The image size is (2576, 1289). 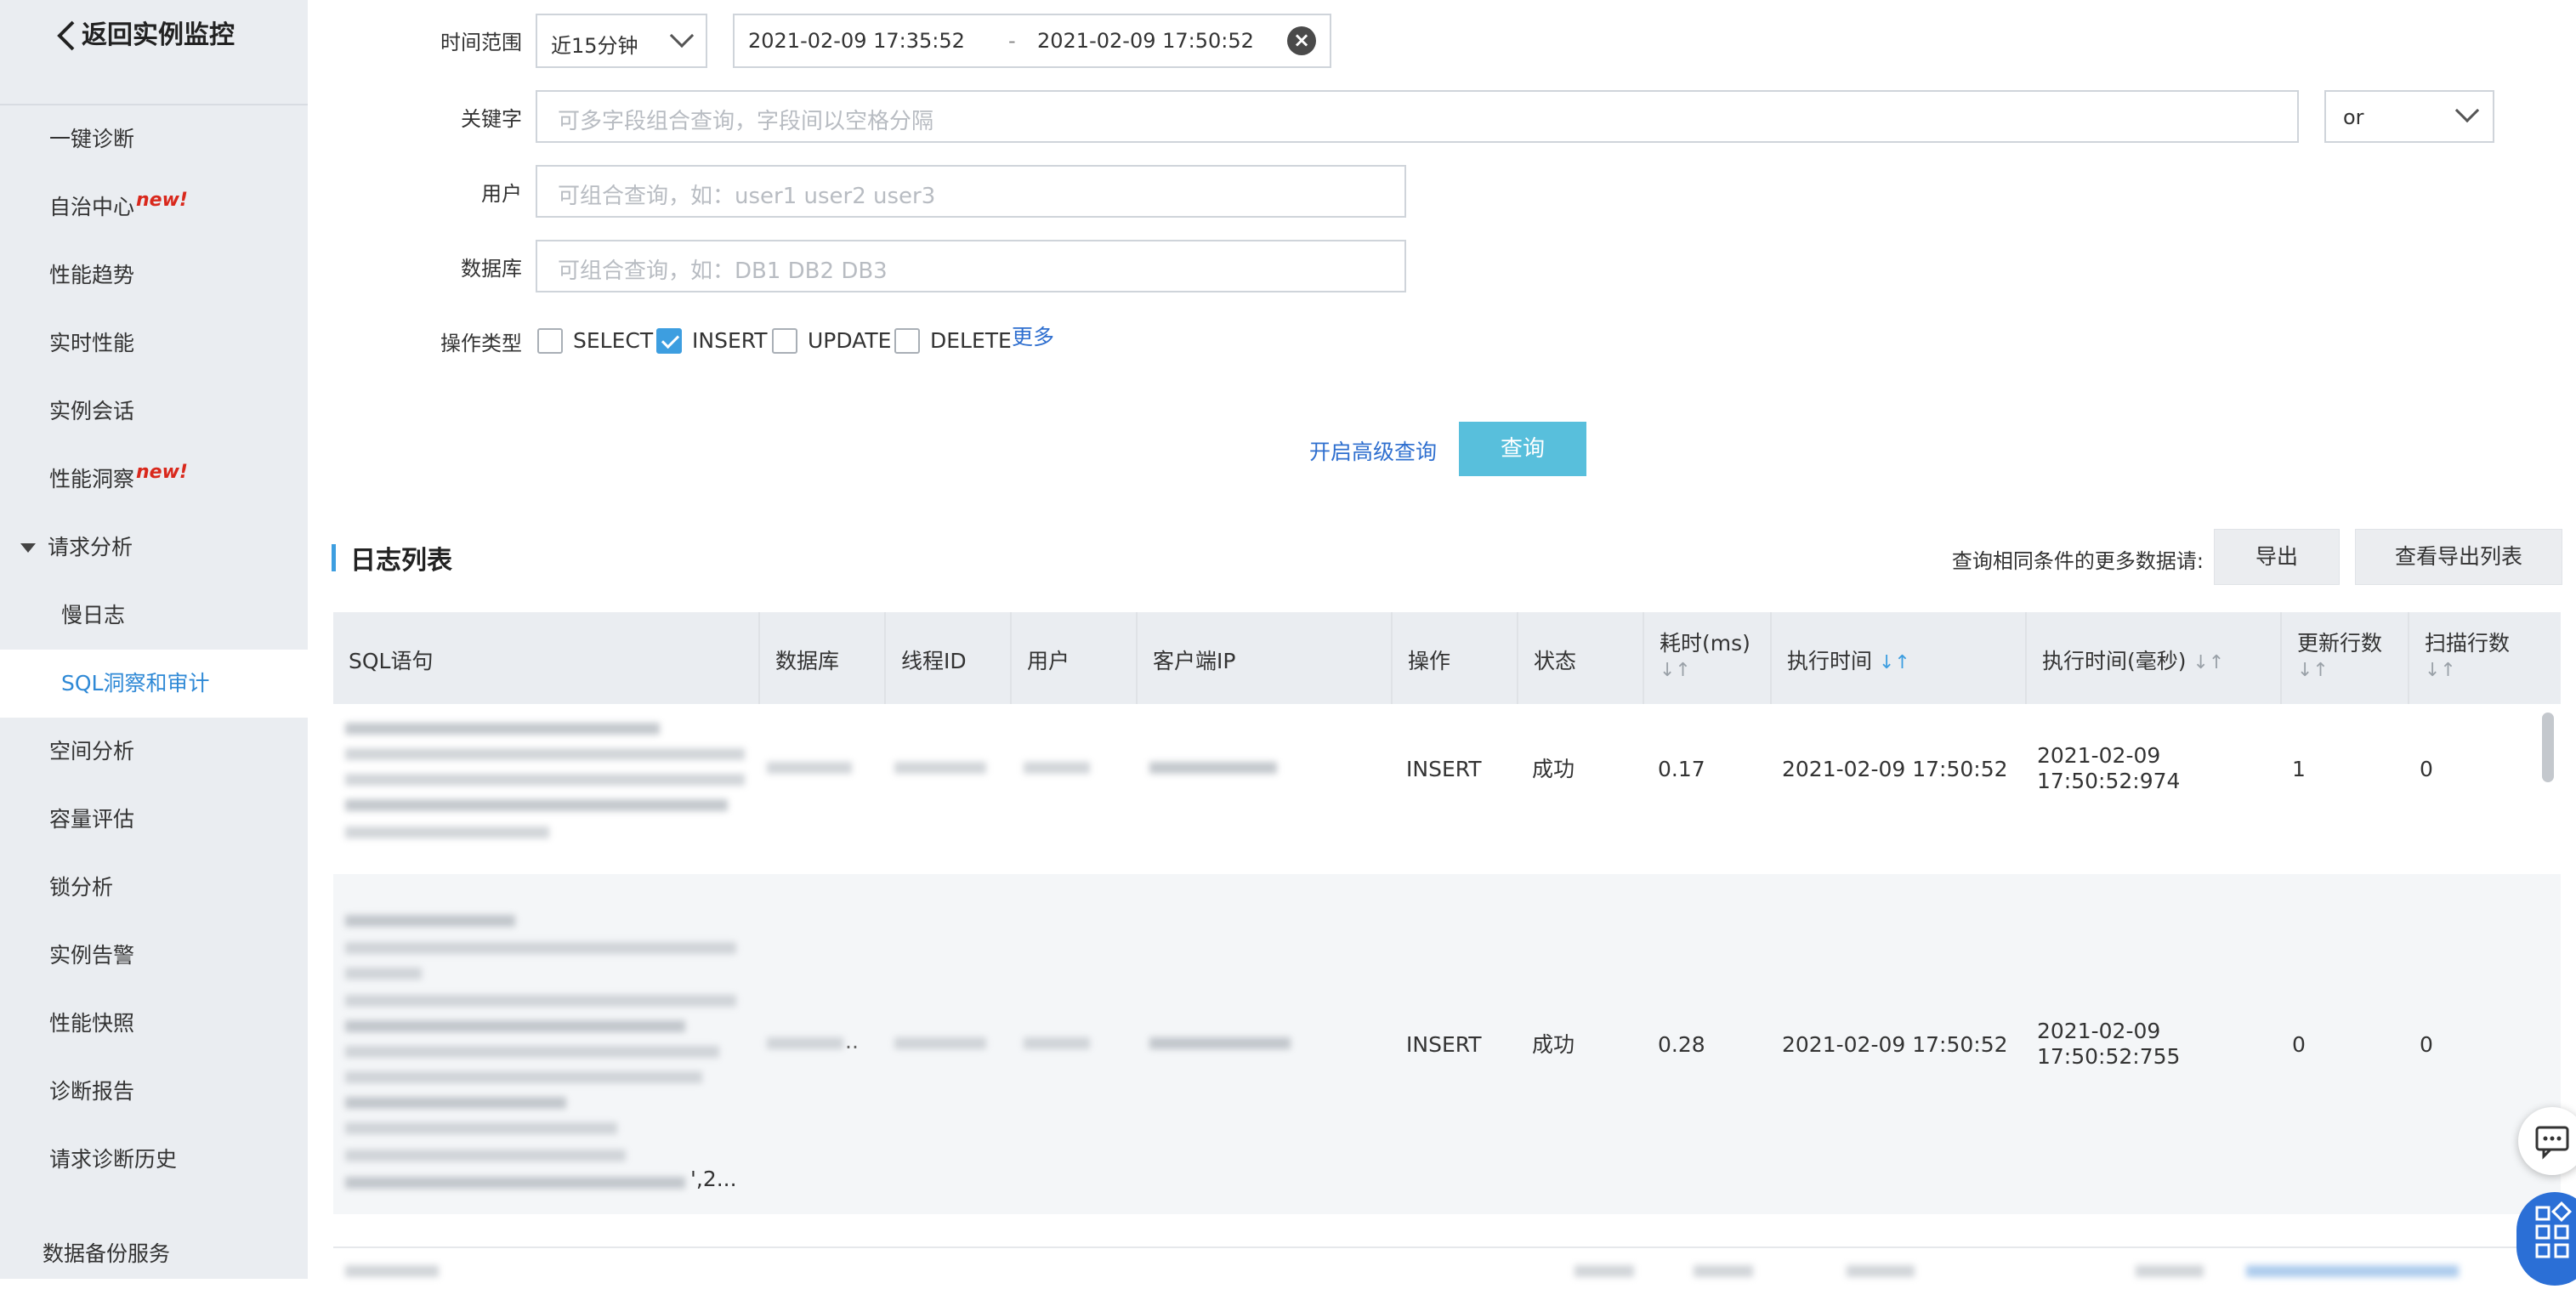 What do you see at coordinates (119, 476) in the screenshot?
I see `sidebar-item-label: 性能洞察new!` at bounding box center [119, 476].